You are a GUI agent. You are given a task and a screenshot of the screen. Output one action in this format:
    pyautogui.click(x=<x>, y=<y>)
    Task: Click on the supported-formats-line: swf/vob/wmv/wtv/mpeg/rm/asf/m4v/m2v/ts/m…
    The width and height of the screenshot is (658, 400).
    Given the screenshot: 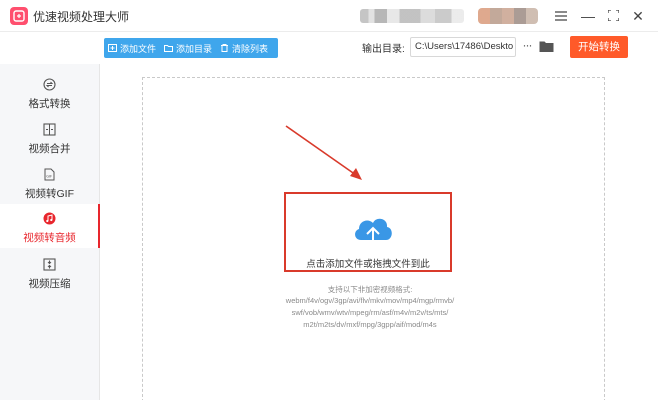 What is the action you would take?
    pyautogui.click(x=370, y=312)
    